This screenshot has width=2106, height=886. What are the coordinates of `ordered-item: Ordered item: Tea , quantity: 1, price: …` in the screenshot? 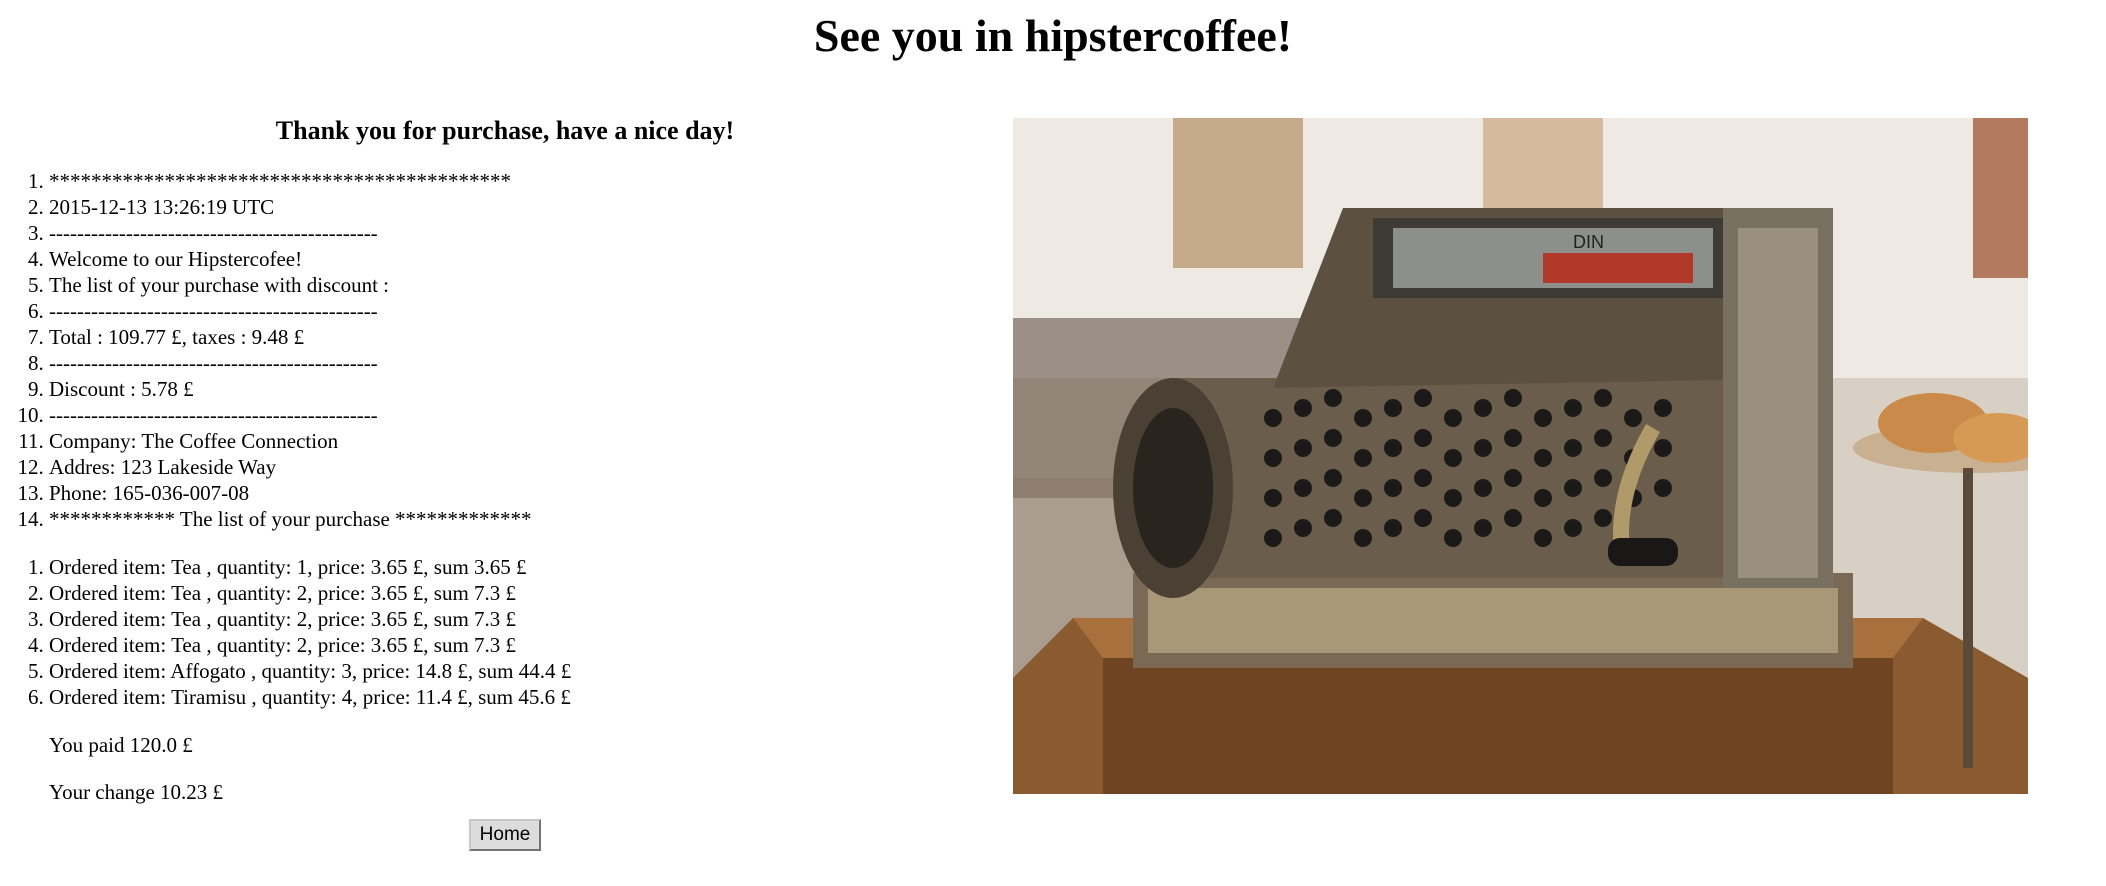 It's located at (529, 567).